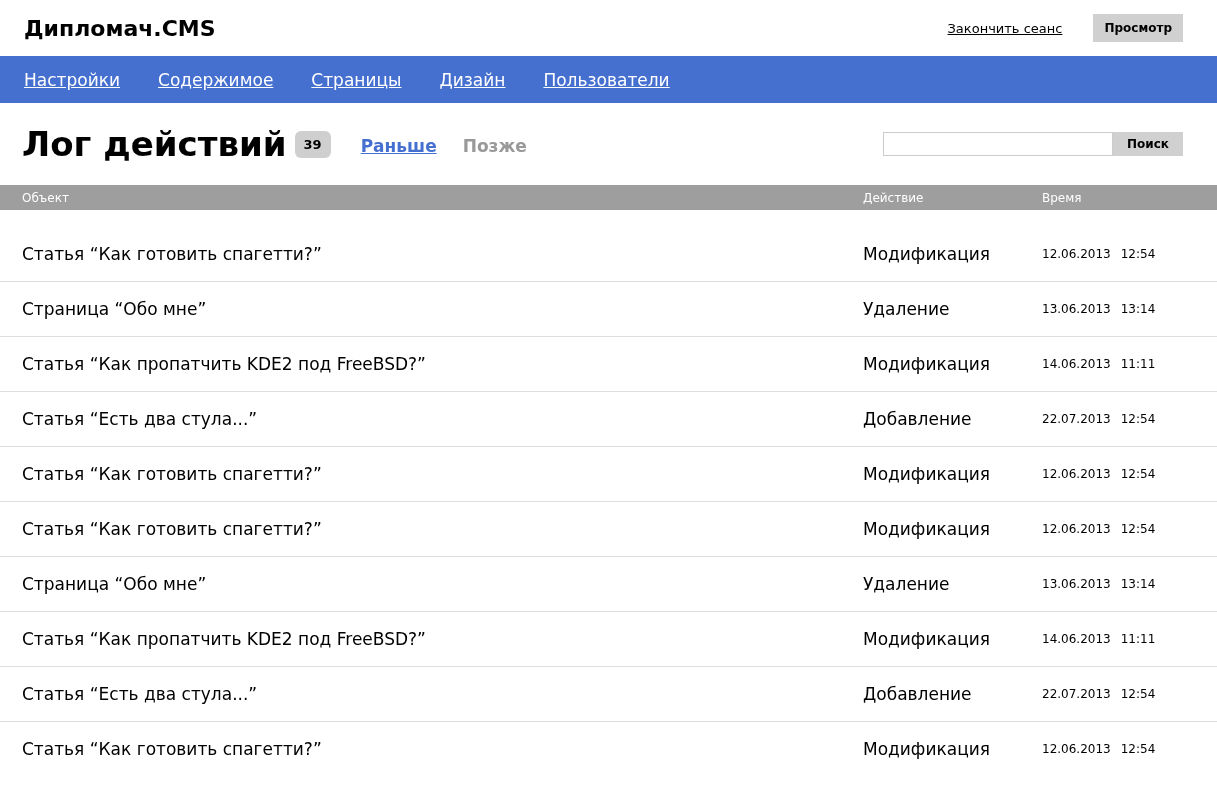 This screenshot has height=809, width=1217. Describe the element at coordinates (1005, 28) in the screenshot. I see `logout-link: Закончить сеанс` at that location.